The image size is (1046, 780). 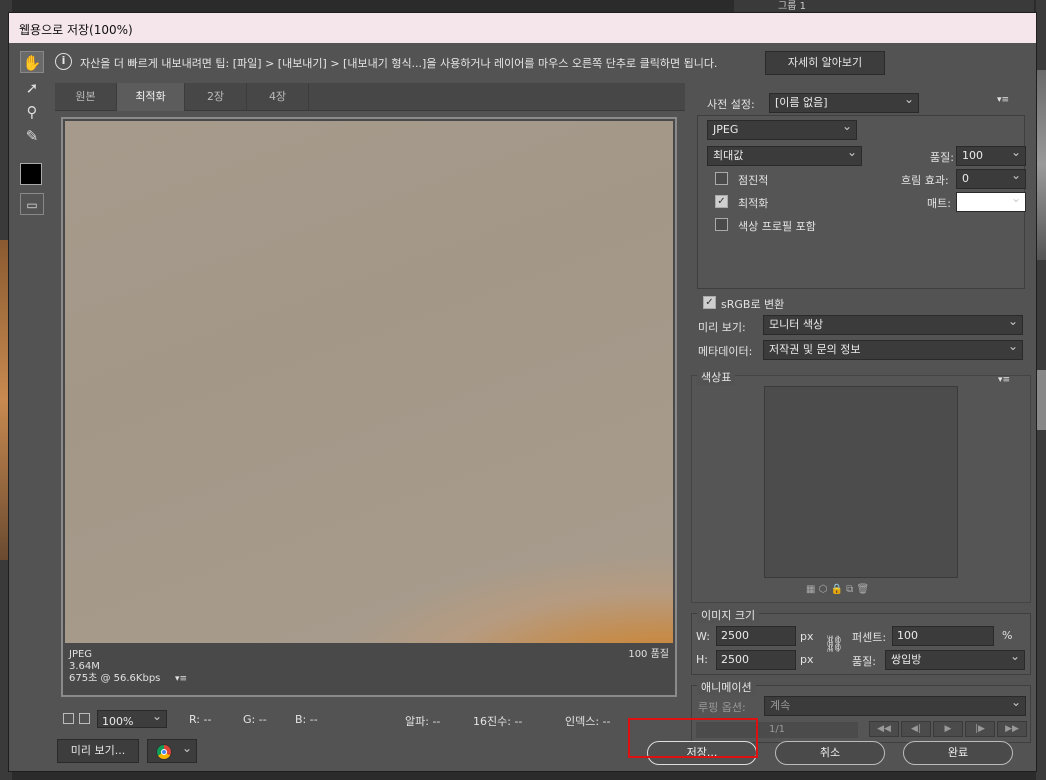 What do you see at coordinates (753, 180) in the screenshot?
I see `progressive-label: 점진적` at bounding box center [753, 180].